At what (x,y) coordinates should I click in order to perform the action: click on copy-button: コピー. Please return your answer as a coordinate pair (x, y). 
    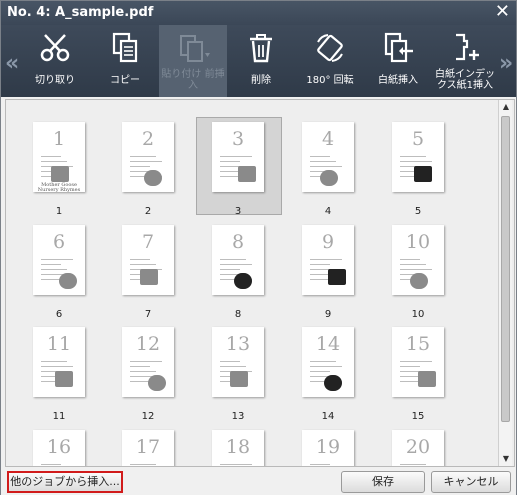
    Looking at the image, I should click on (125, 61).